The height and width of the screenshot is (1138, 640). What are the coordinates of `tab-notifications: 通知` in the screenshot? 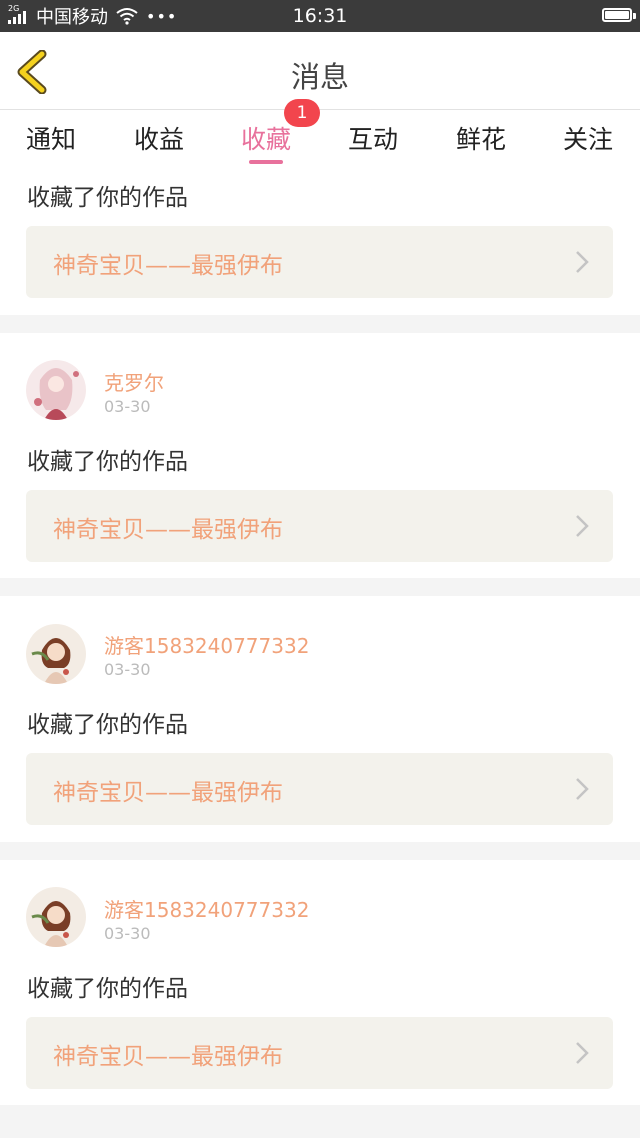 It's located at (51, 138).